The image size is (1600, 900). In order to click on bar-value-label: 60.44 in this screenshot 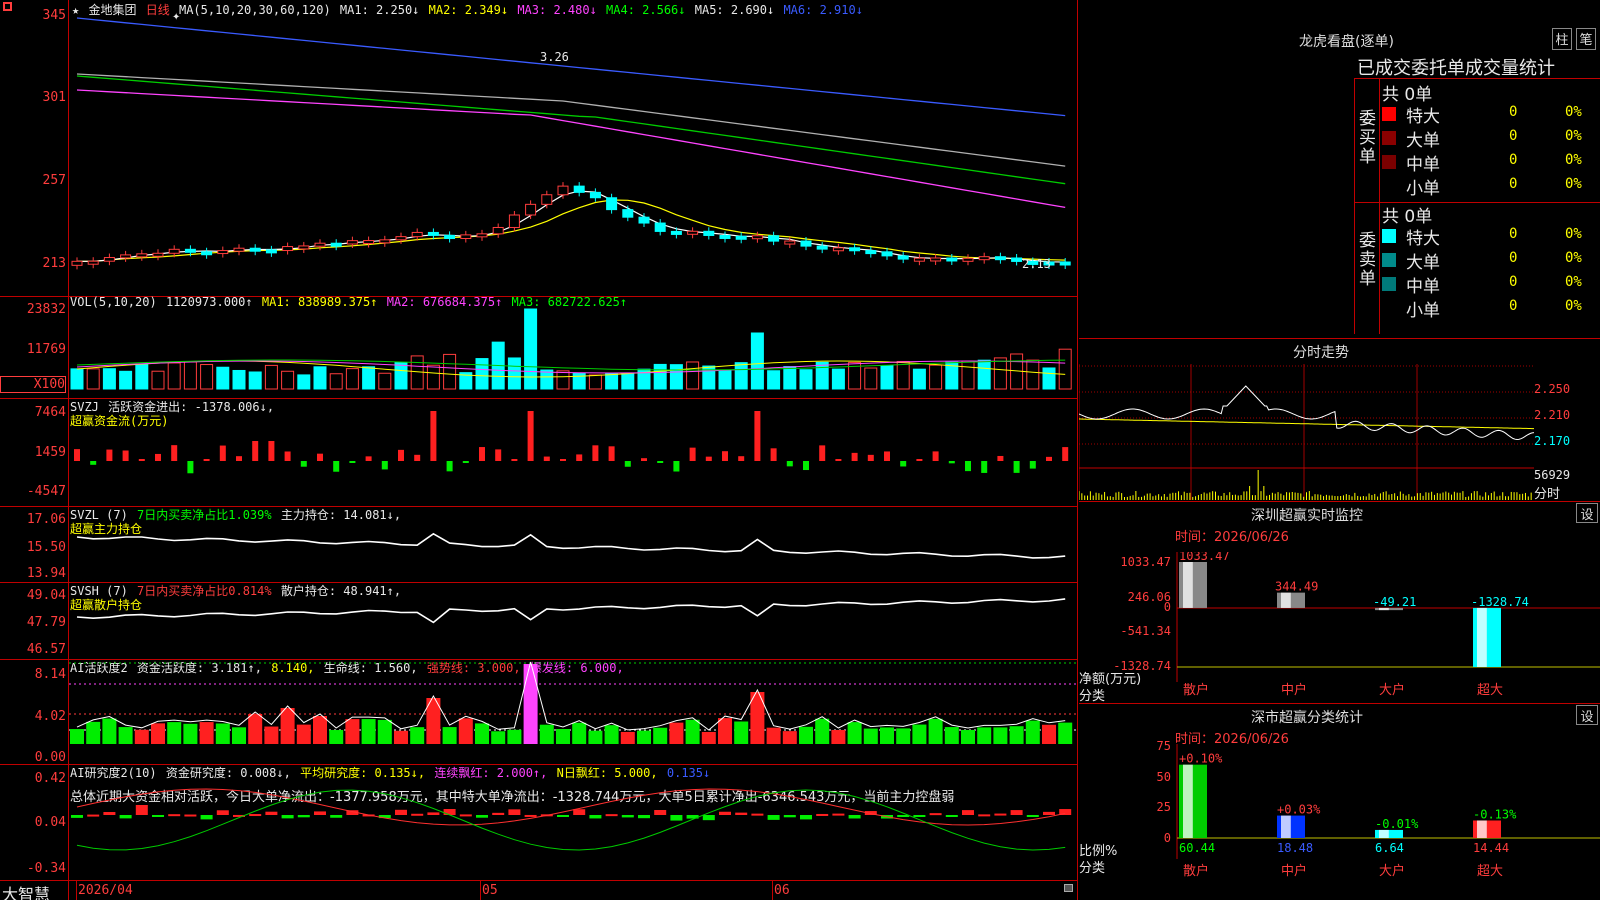, I will do `click(1197, 848)`.